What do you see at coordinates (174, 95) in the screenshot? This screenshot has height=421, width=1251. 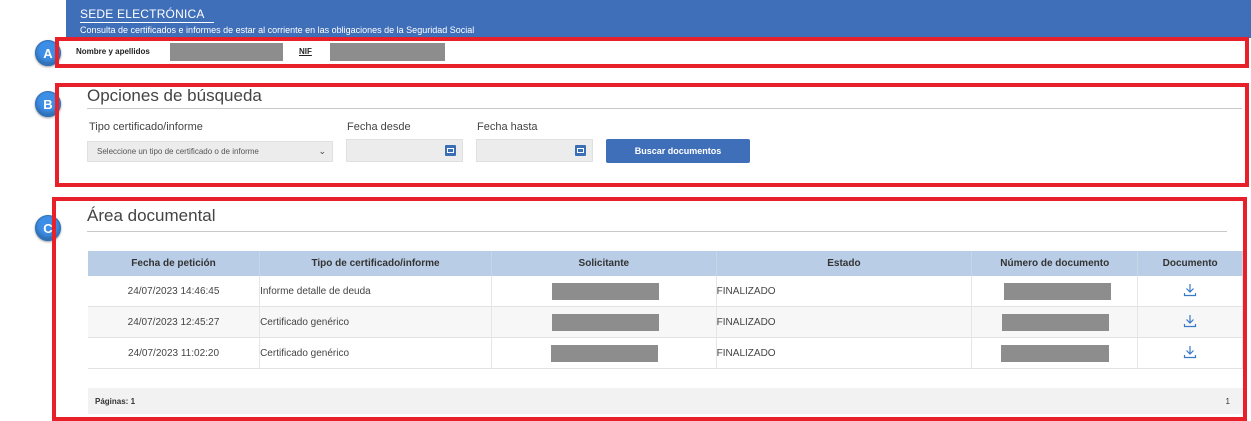 I see `search-options-title: Opciones de búsqueda` at bounding box center [174, 95].